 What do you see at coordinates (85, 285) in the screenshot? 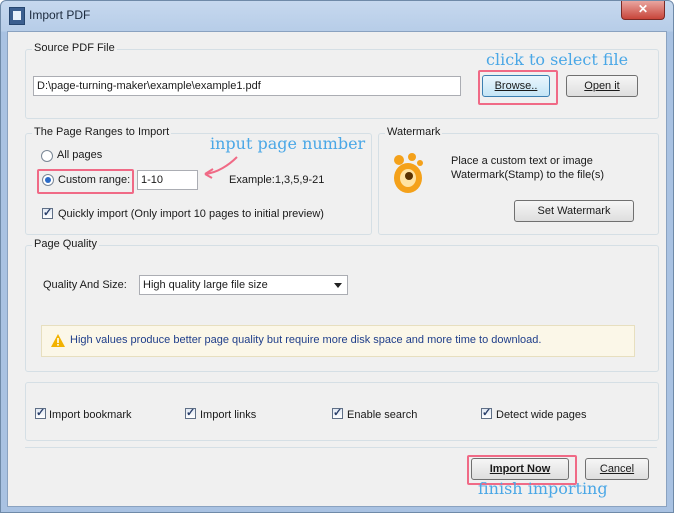
I see `quality-size-label: Quality And Size:` at bounding box center [85, 285].